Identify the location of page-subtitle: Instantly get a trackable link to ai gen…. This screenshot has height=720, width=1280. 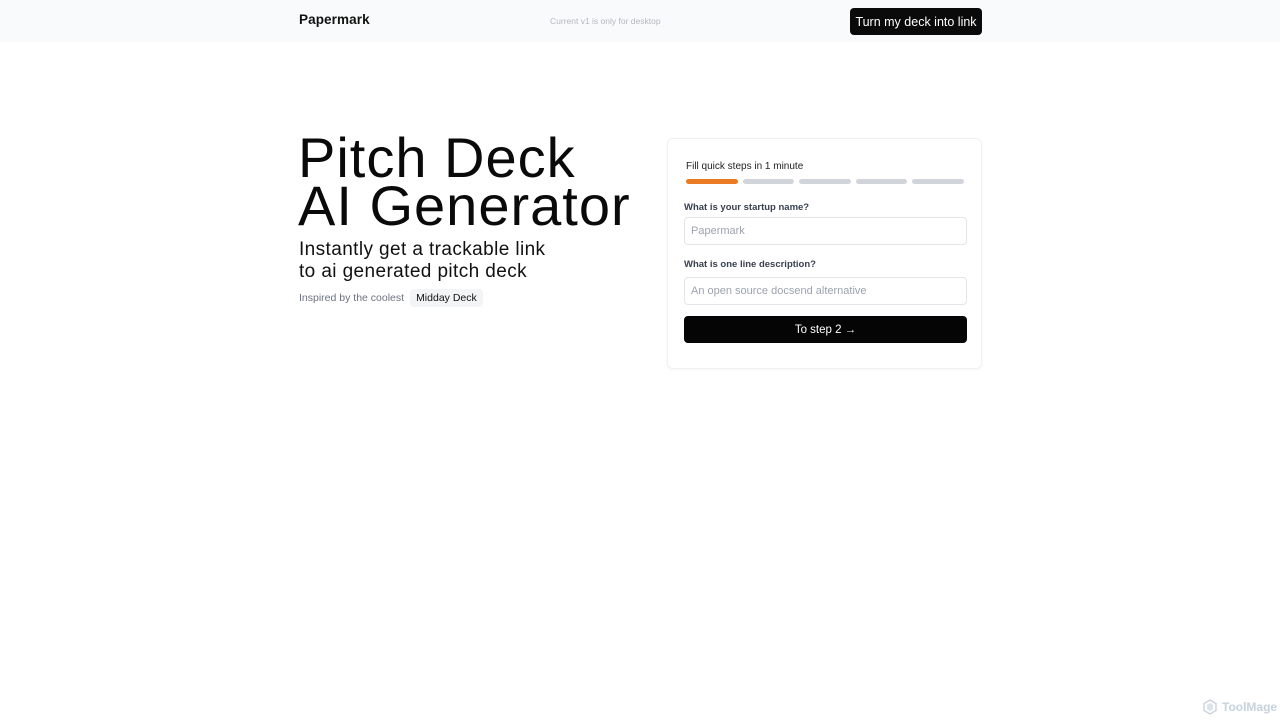
(422, 261).